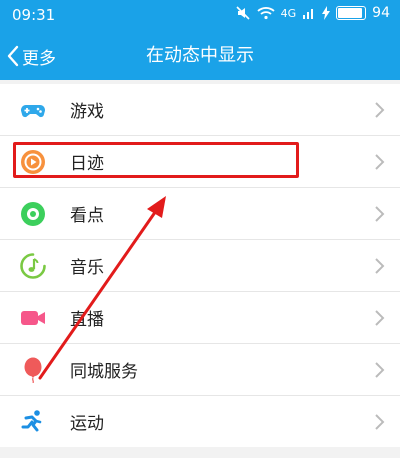 This screenshot has width=400, height=458. Describe the element at coordinates (200, 370) in the screenshot. I see `list-item-local-services: 同城服务` at that location.